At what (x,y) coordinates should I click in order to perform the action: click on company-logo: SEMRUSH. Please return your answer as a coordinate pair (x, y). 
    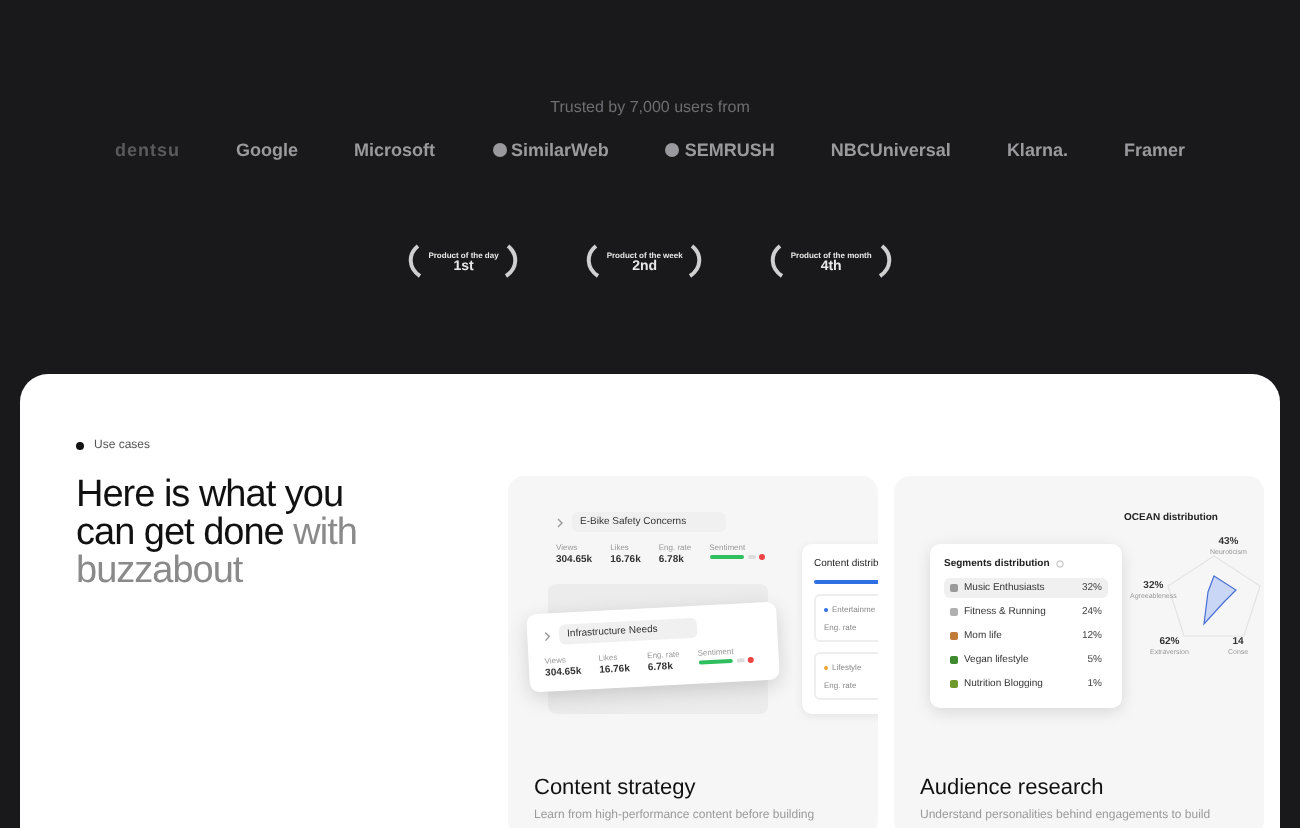
    Looking at the image, I should click on (719, 150).